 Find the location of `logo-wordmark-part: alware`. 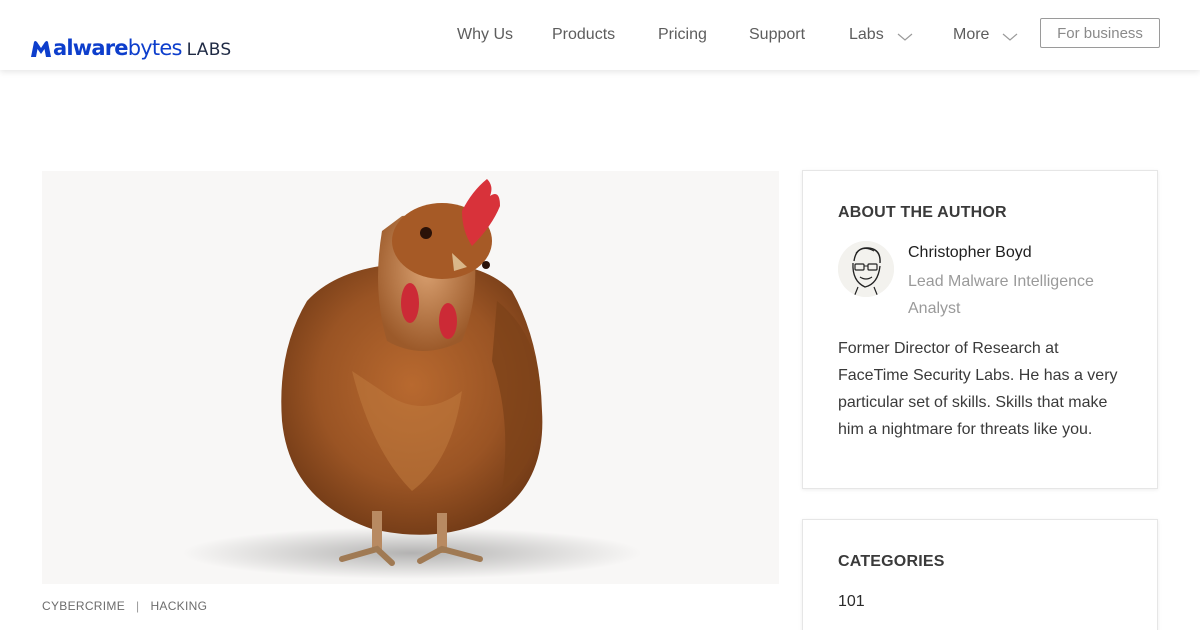

logo-wordmark-part: alware is located at coordinates (91, 48).